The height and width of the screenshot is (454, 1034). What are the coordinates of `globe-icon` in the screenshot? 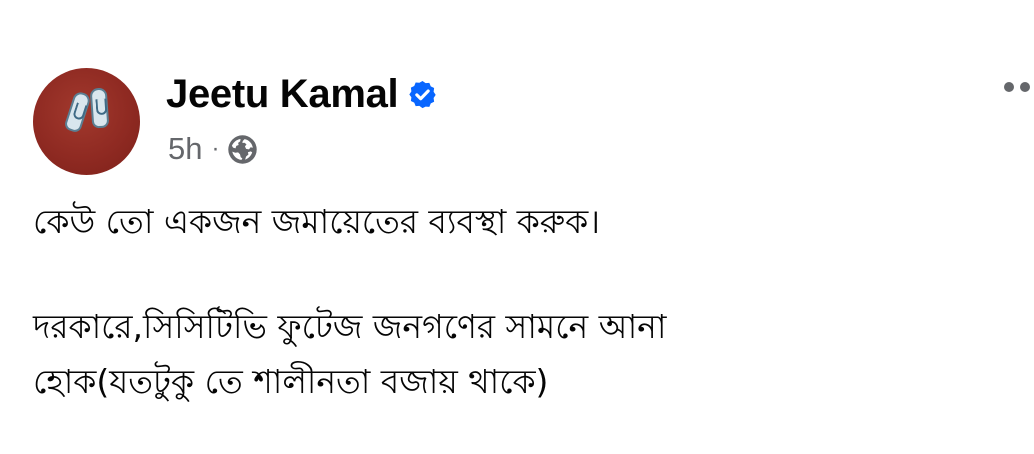 It's located at (242, 149).